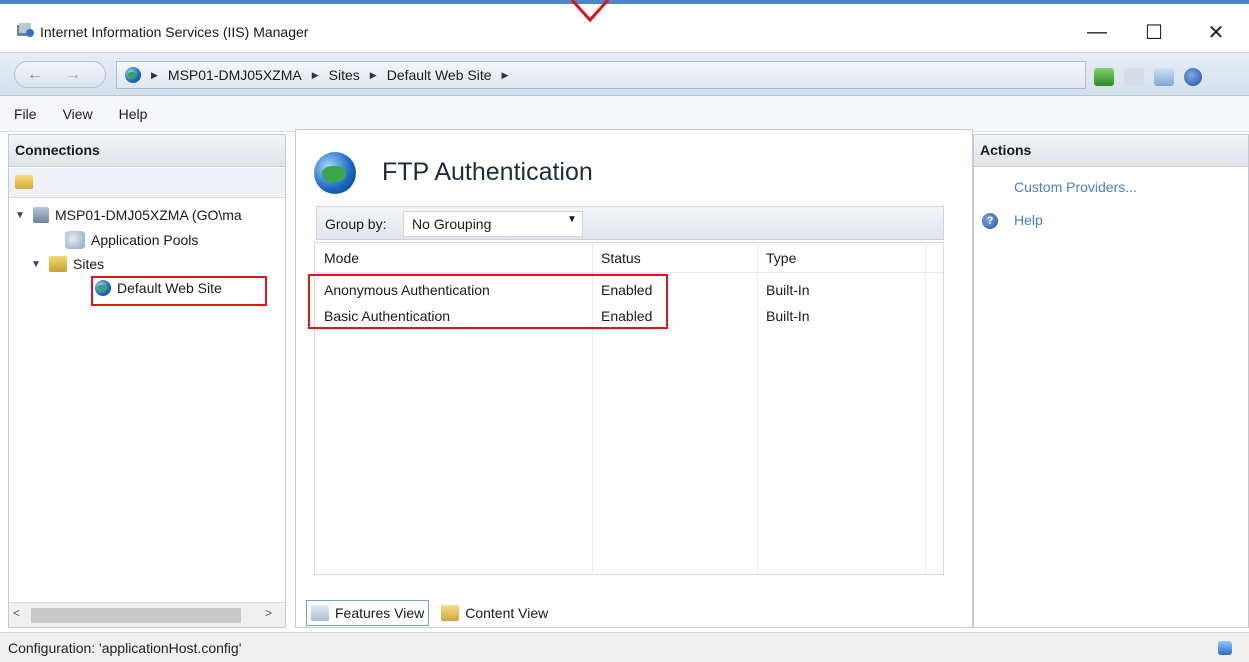 Image resolution: width=1249 pixels, height=662 pixels. What do you see at coordinates (781, 258) in the screenshot?
I see `column-header-type: Type` at bounding box center [781, 258].